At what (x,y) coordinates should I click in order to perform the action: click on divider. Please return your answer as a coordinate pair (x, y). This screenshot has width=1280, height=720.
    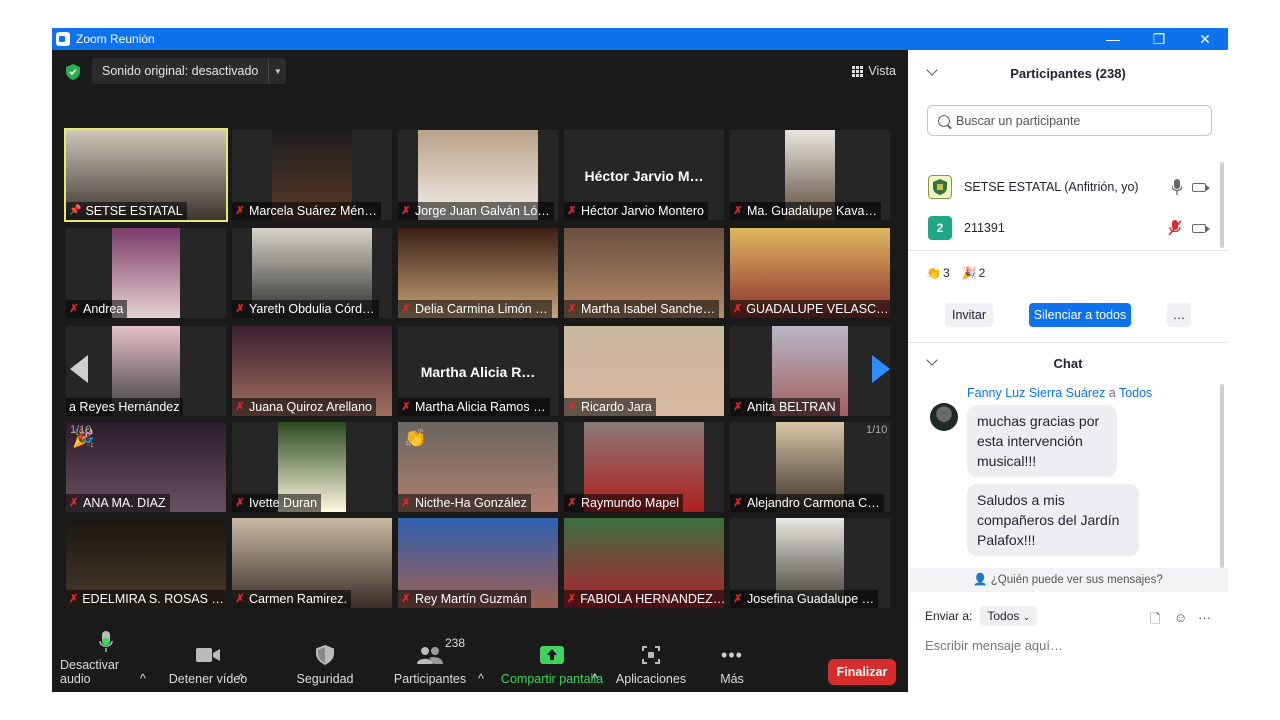
    Looking at the image, I should click on (1068, 250).